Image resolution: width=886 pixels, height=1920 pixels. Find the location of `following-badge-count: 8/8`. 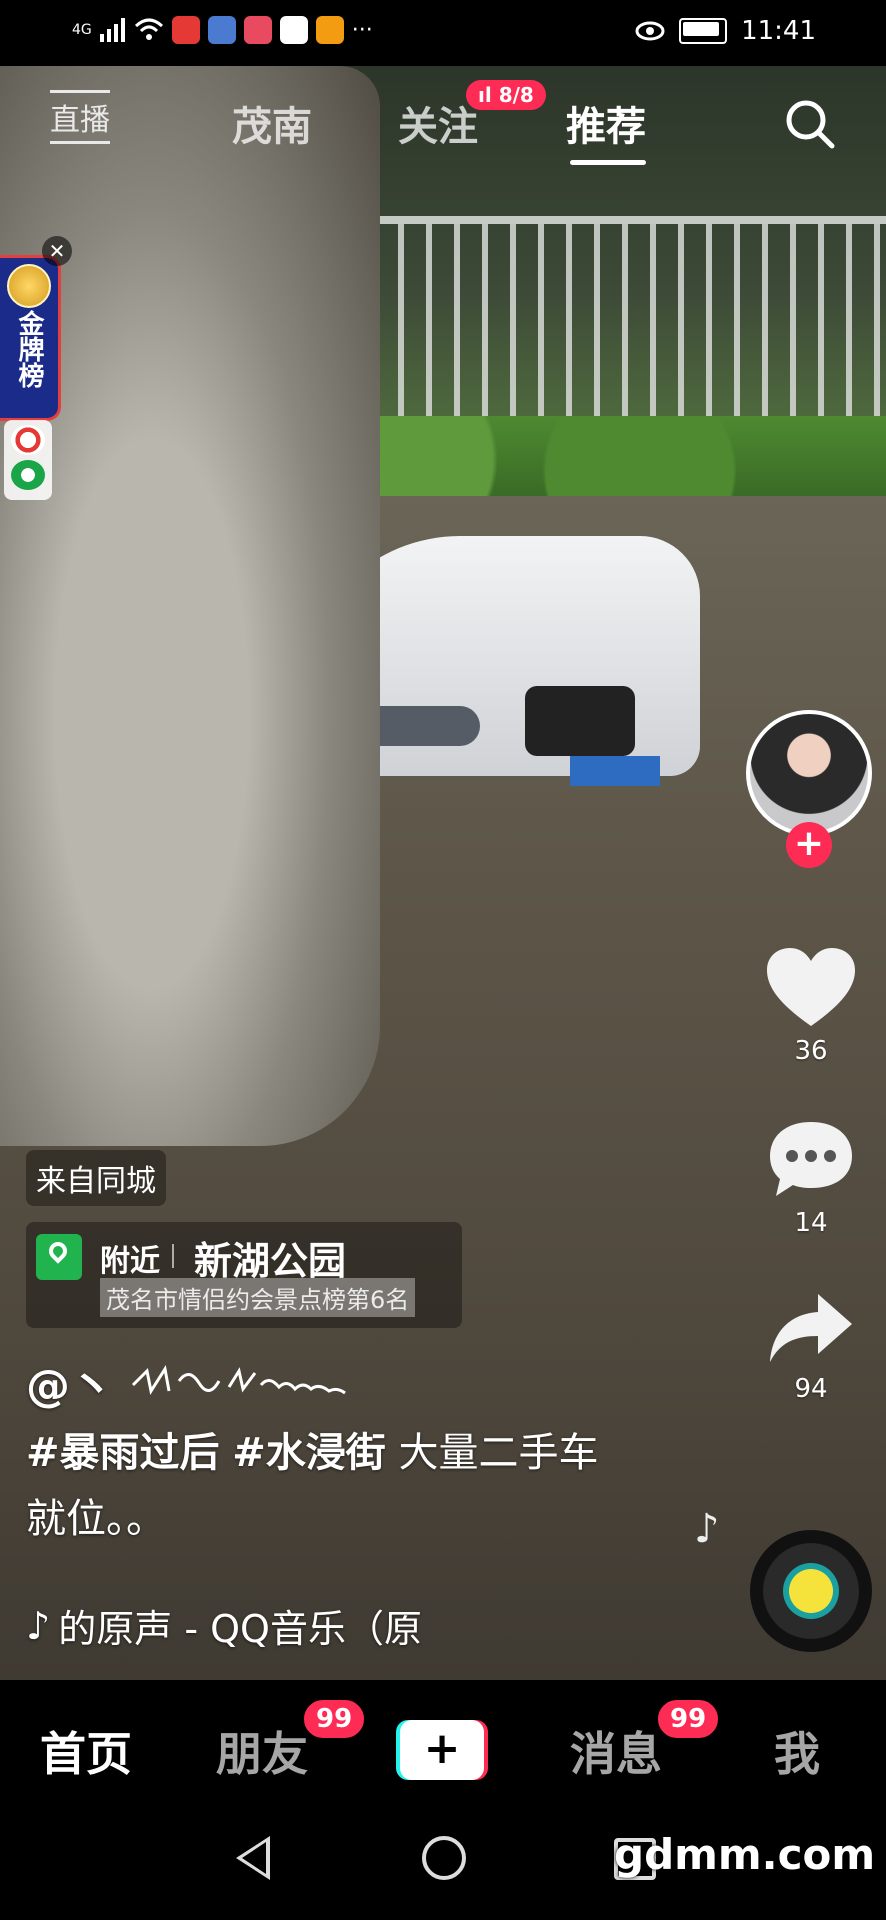

following-badge-count: 8/8 is located at coordinates (516, 95).